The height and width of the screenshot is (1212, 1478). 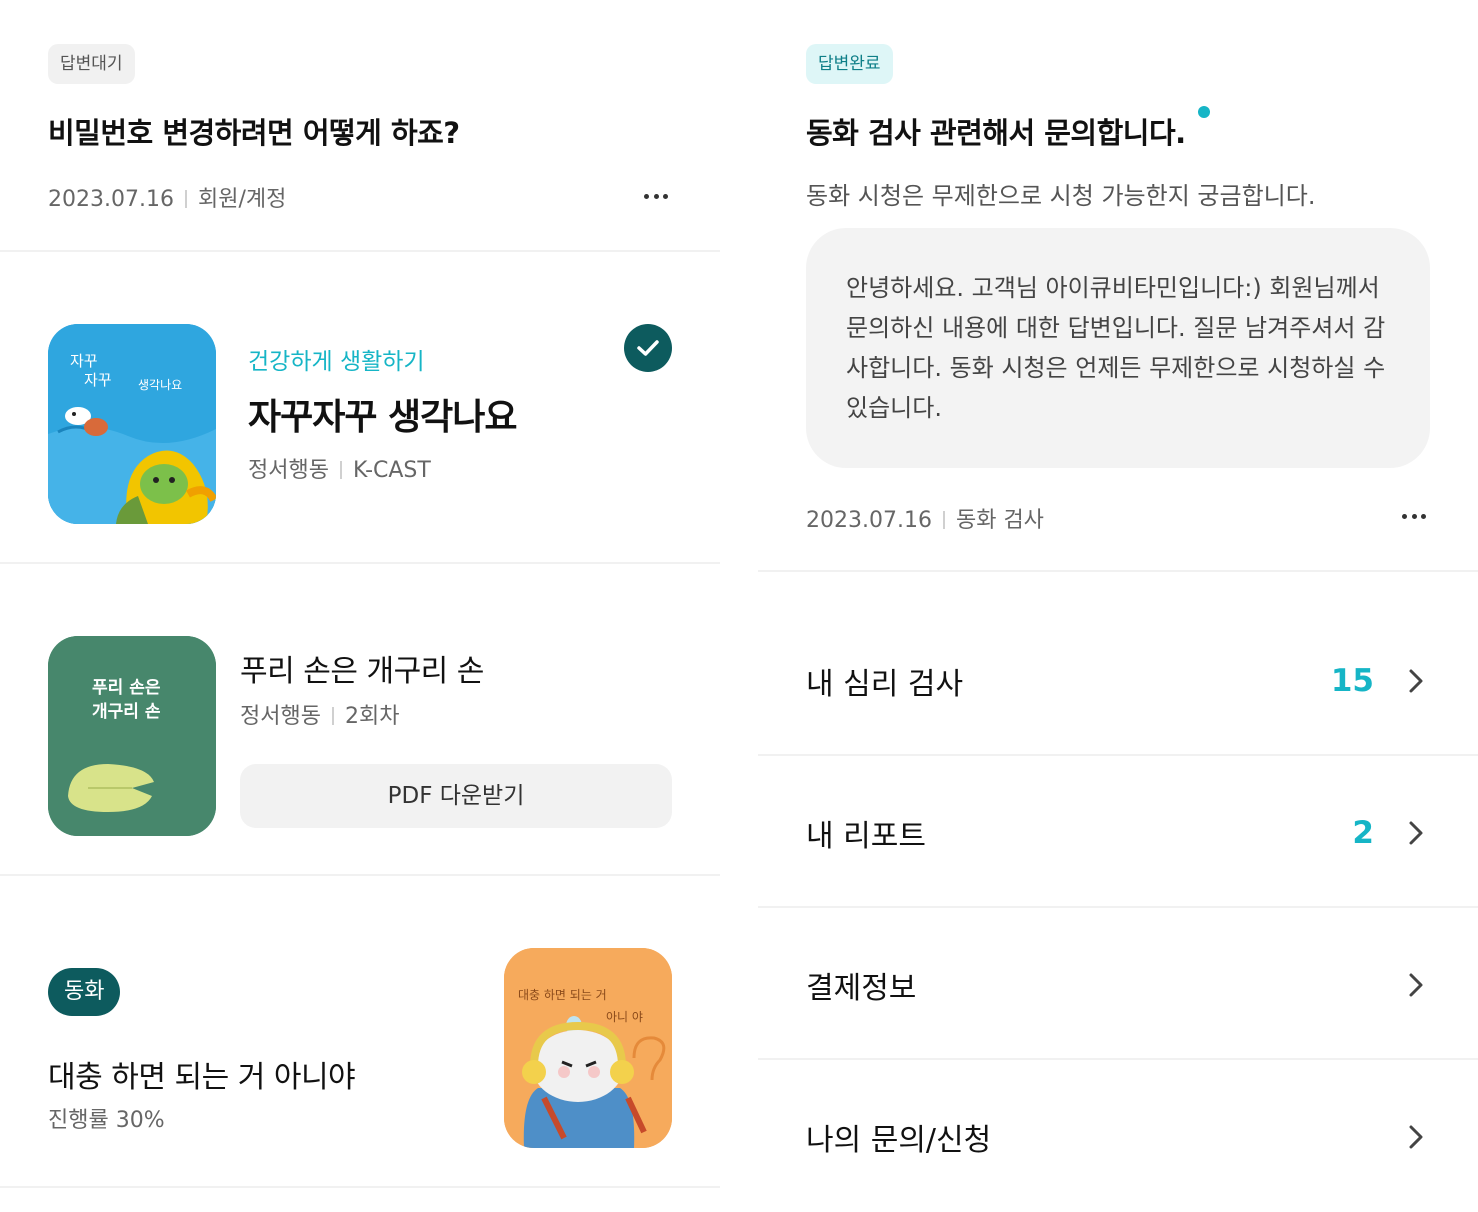 I want to click on menu-item-report: 내 리포트 2, so click(x=1118, y=833).